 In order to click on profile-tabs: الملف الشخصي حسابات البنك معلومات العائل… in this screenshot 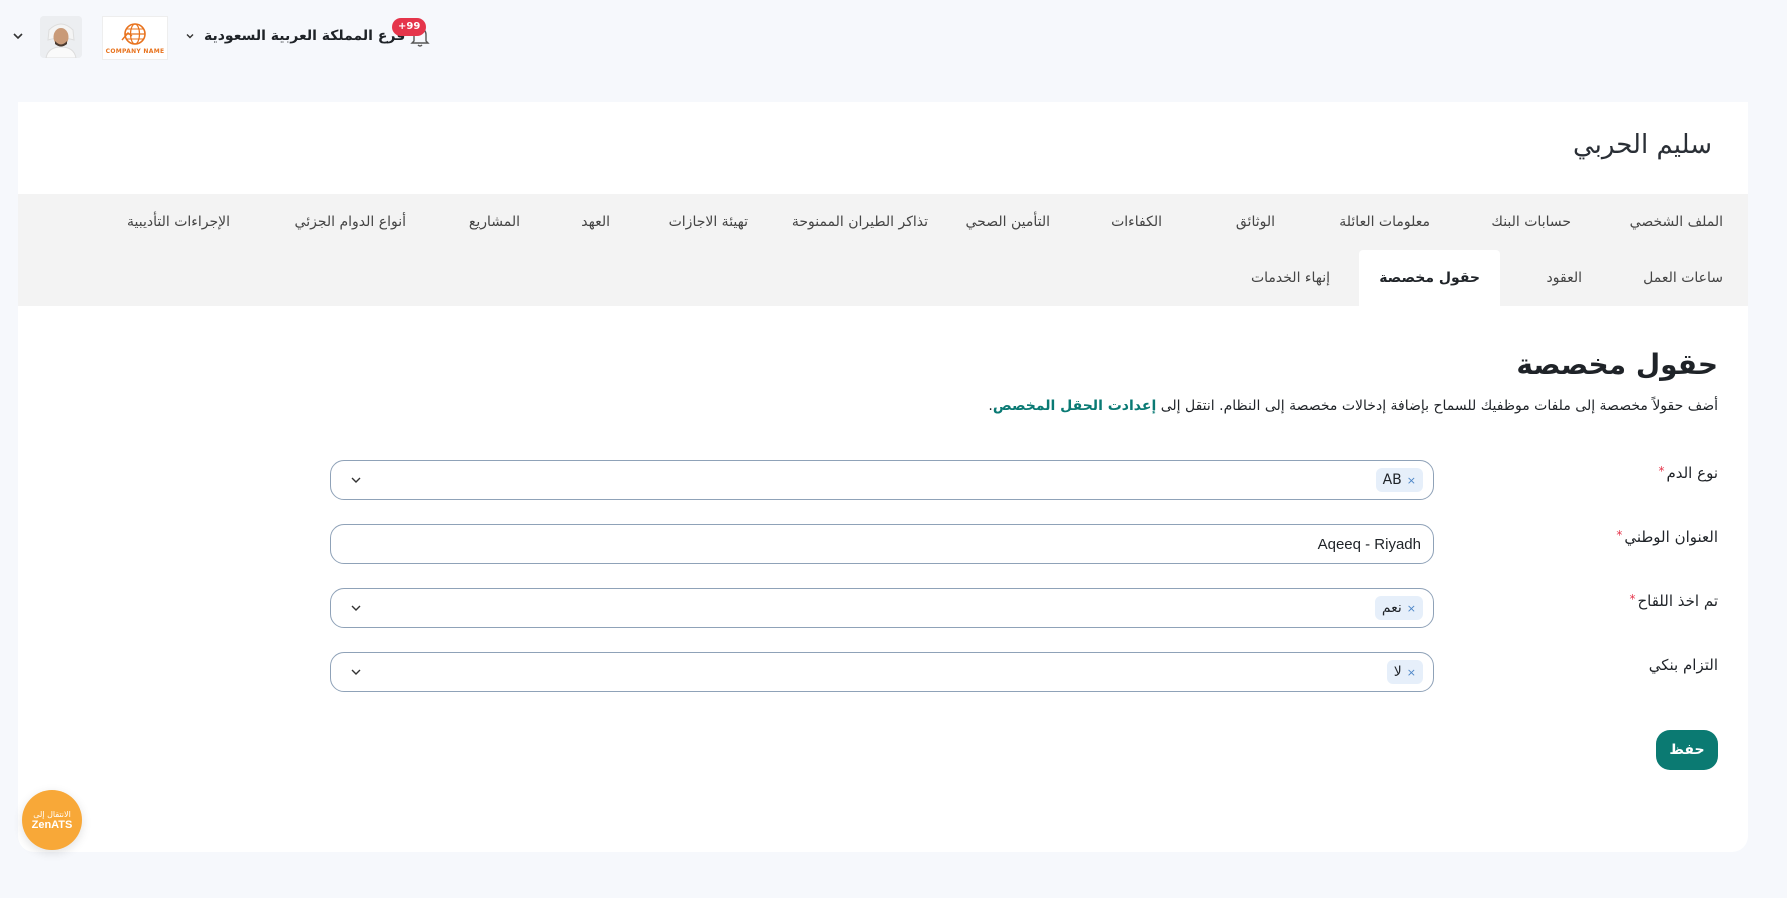, I will do `click(883, 250)`.